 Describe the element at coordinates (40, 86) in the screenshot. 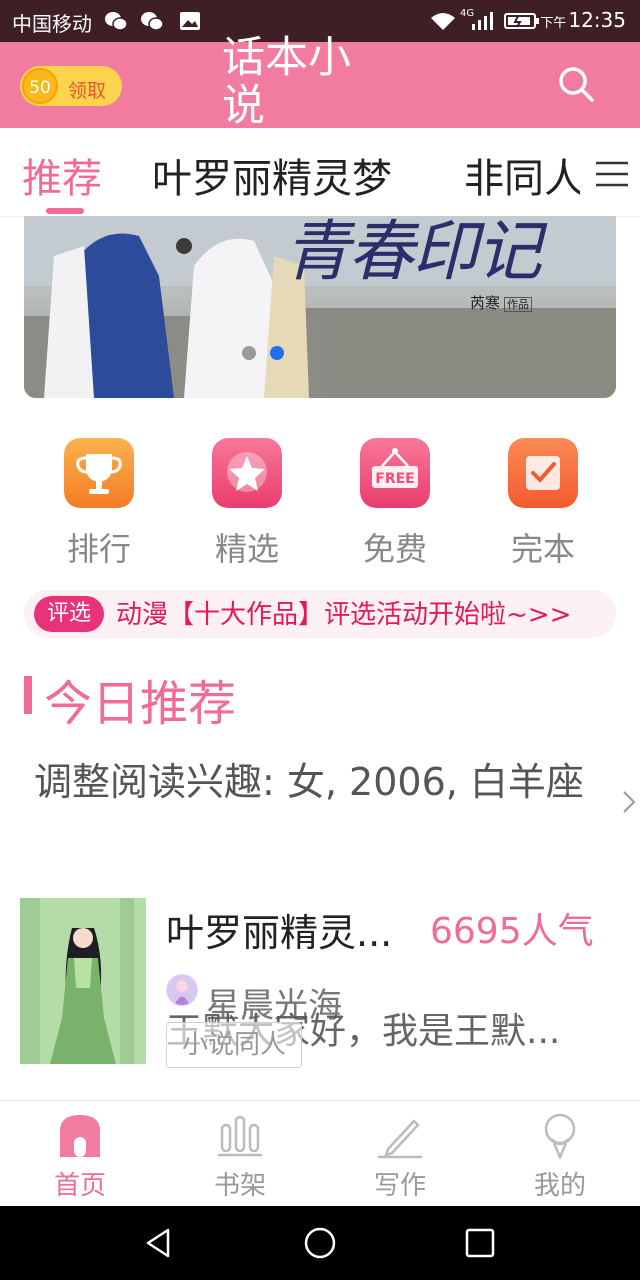

I see `coin-count: 50` at that location.